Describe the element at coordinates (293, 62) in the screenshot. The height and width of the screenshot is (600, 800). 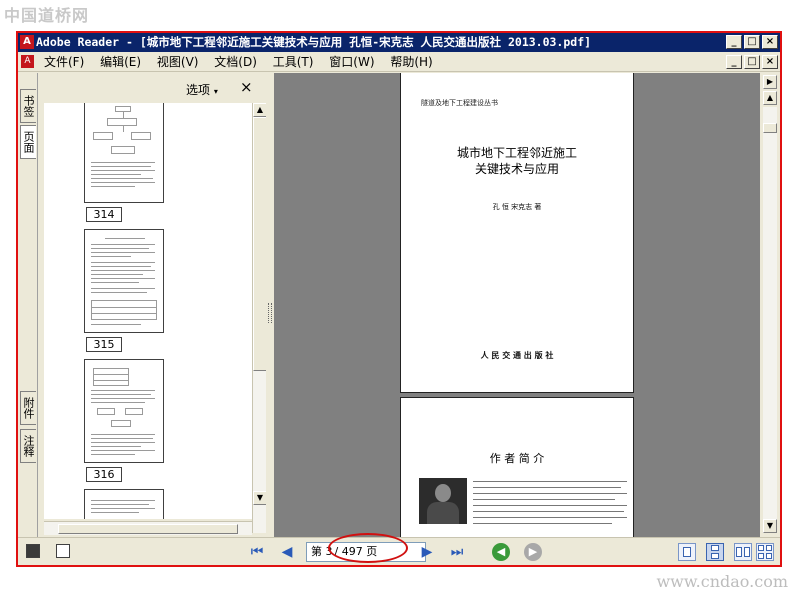
I see `menu-tools: 工具(T)` at that location.